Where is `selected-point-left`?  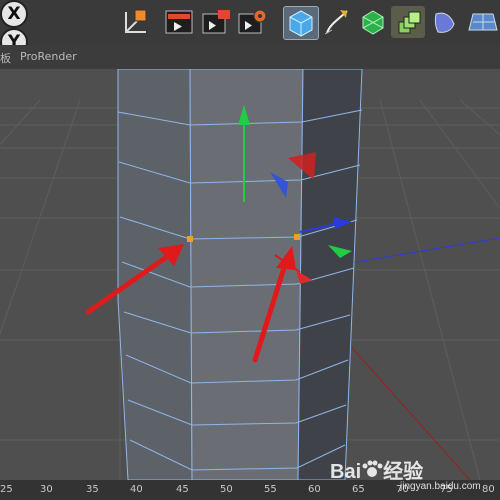 selected-point-left is located at coordinates (190, 239).